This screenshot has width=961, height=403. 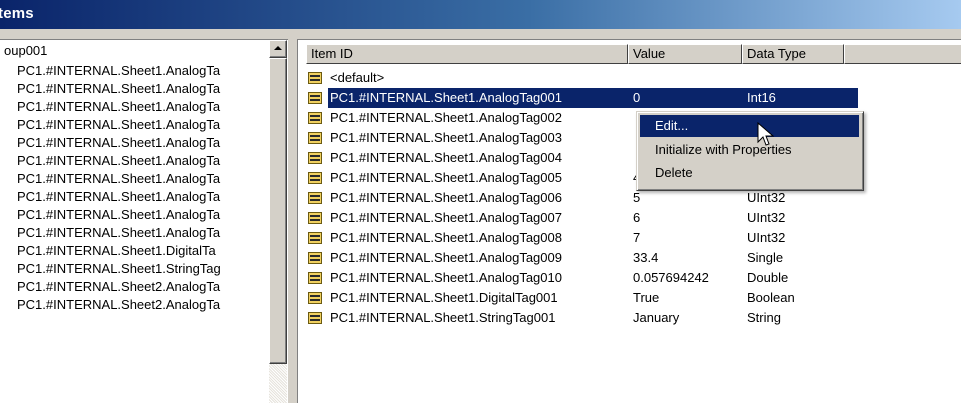 I want to click on cell-item-id: PC1.#INTERNAL.Sheet1.StringTag001, so click(x=443, y=317).